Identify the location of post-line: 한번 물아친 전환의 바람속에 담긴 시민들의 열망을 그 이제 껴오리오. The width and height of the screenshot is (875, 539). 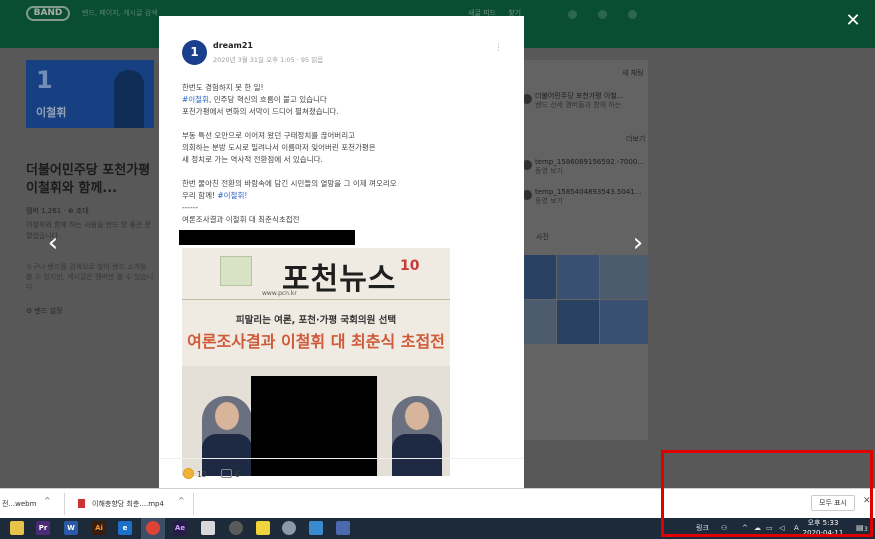
(289, 183).